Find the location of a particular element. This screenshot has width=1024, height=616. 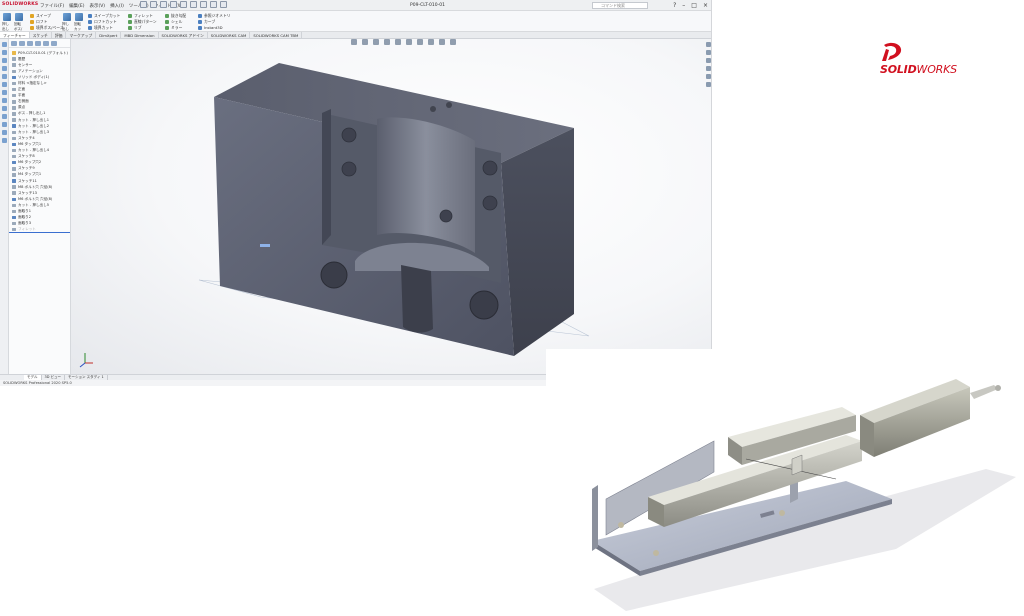

print-icon is located at coordinates (183, 4).